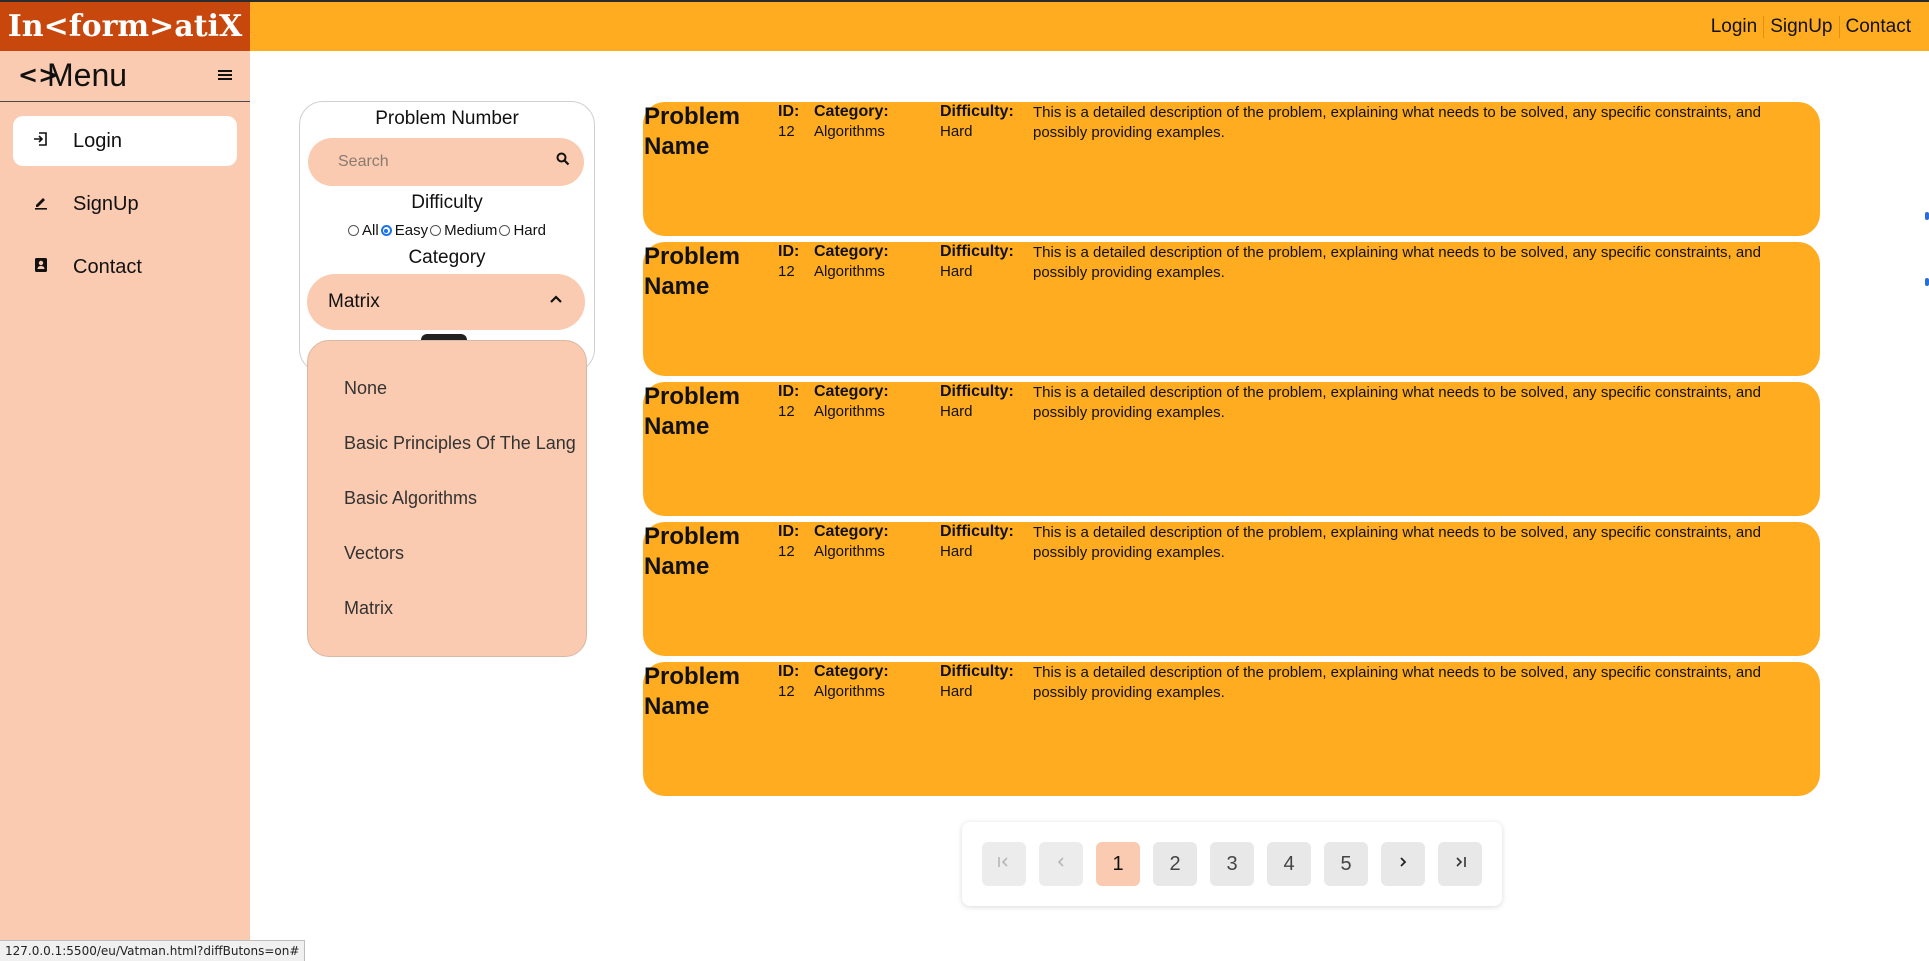  What do you see at coordinates (370, 230) in the screenshot?
I see `radio-label: All` at bounding box center [370, 230].